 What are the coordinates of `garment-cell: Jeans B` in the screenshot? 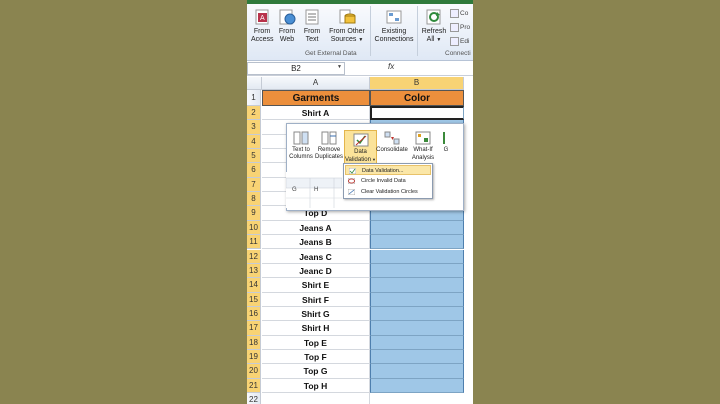 It's located at (316, 242).